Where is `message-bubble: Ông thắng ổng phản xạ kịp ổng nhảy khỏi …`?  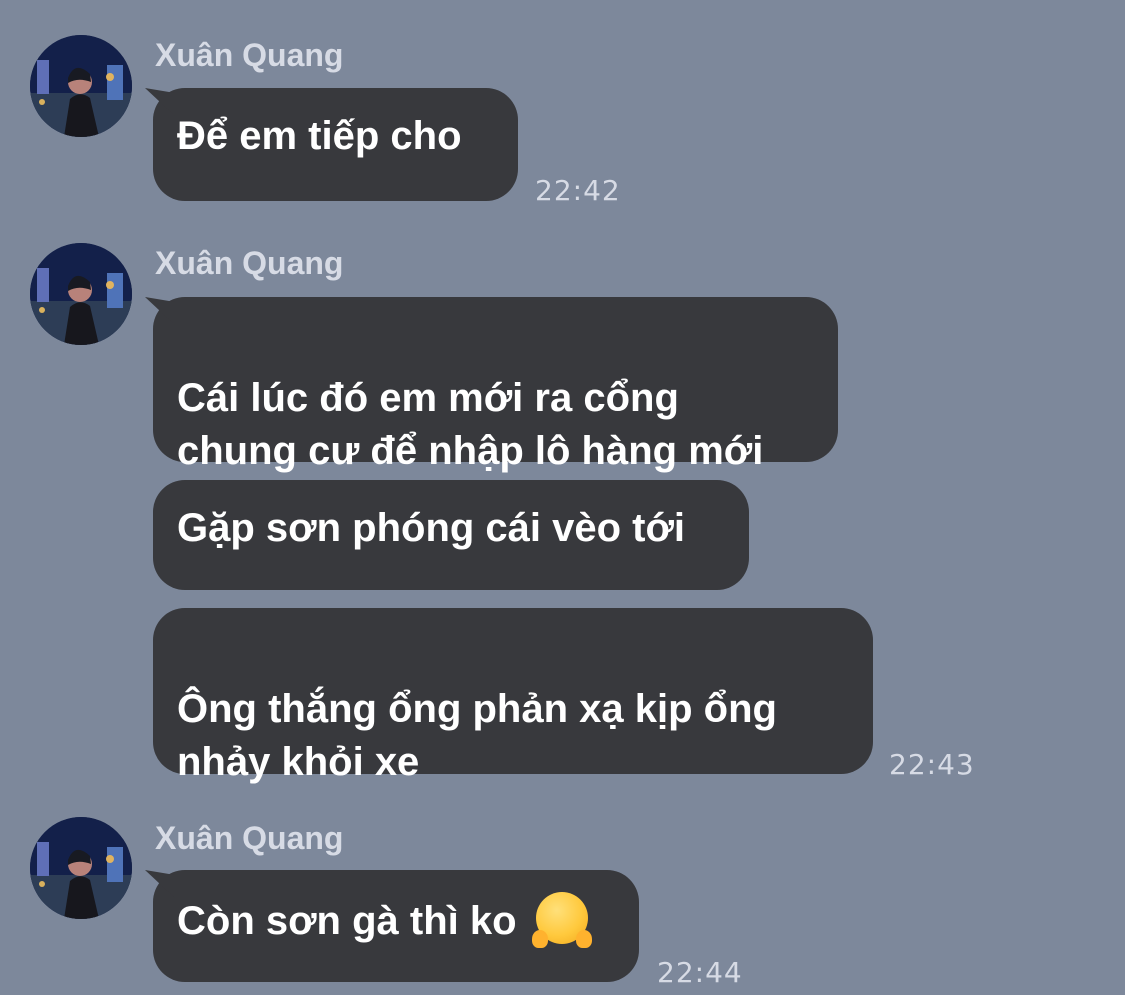
message-bubble: Ông thắng ổng phản xạ kịp ổng nhảy khỏi … is located at coordinates (513, 696).